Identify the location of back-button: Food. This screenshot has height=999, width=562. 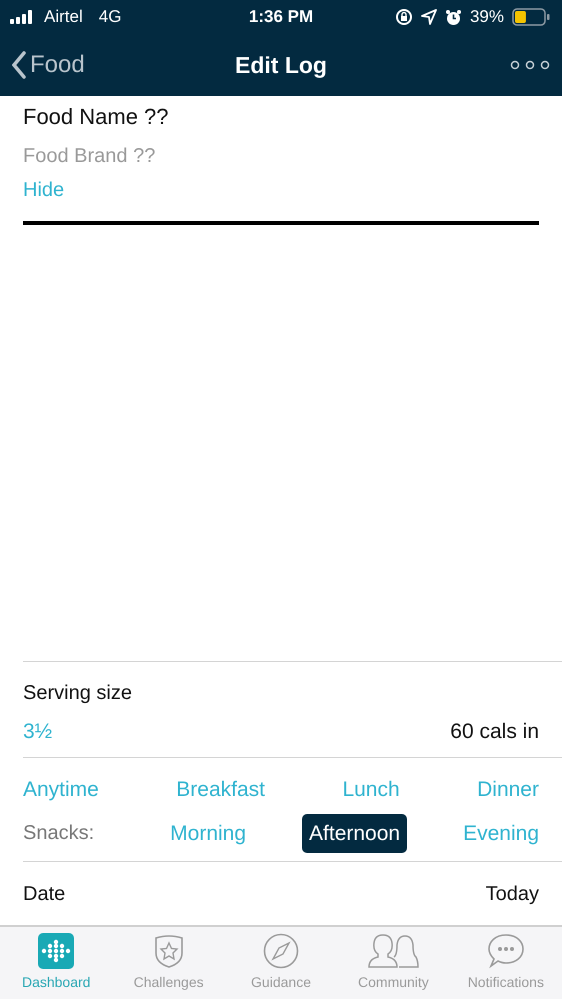
(48, 65).